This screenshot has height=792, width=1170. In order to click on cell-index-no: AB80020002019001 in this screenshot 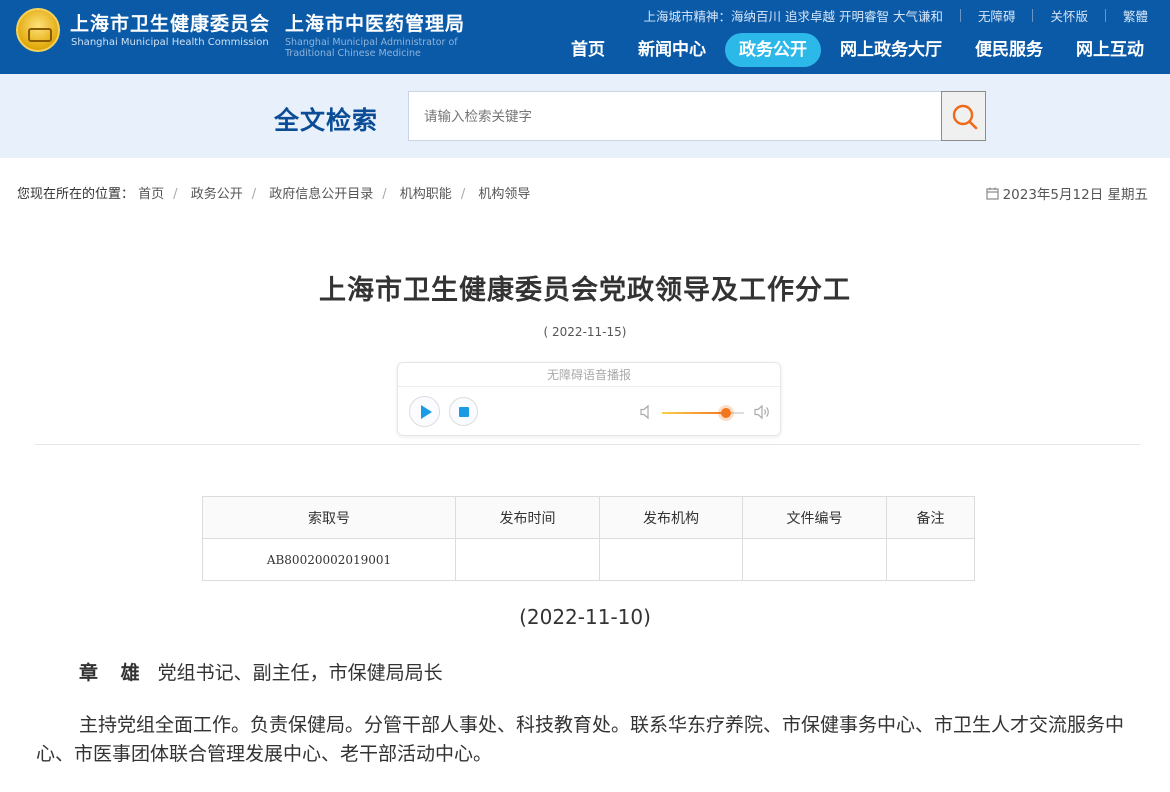, I will do `click(329, 559)`.